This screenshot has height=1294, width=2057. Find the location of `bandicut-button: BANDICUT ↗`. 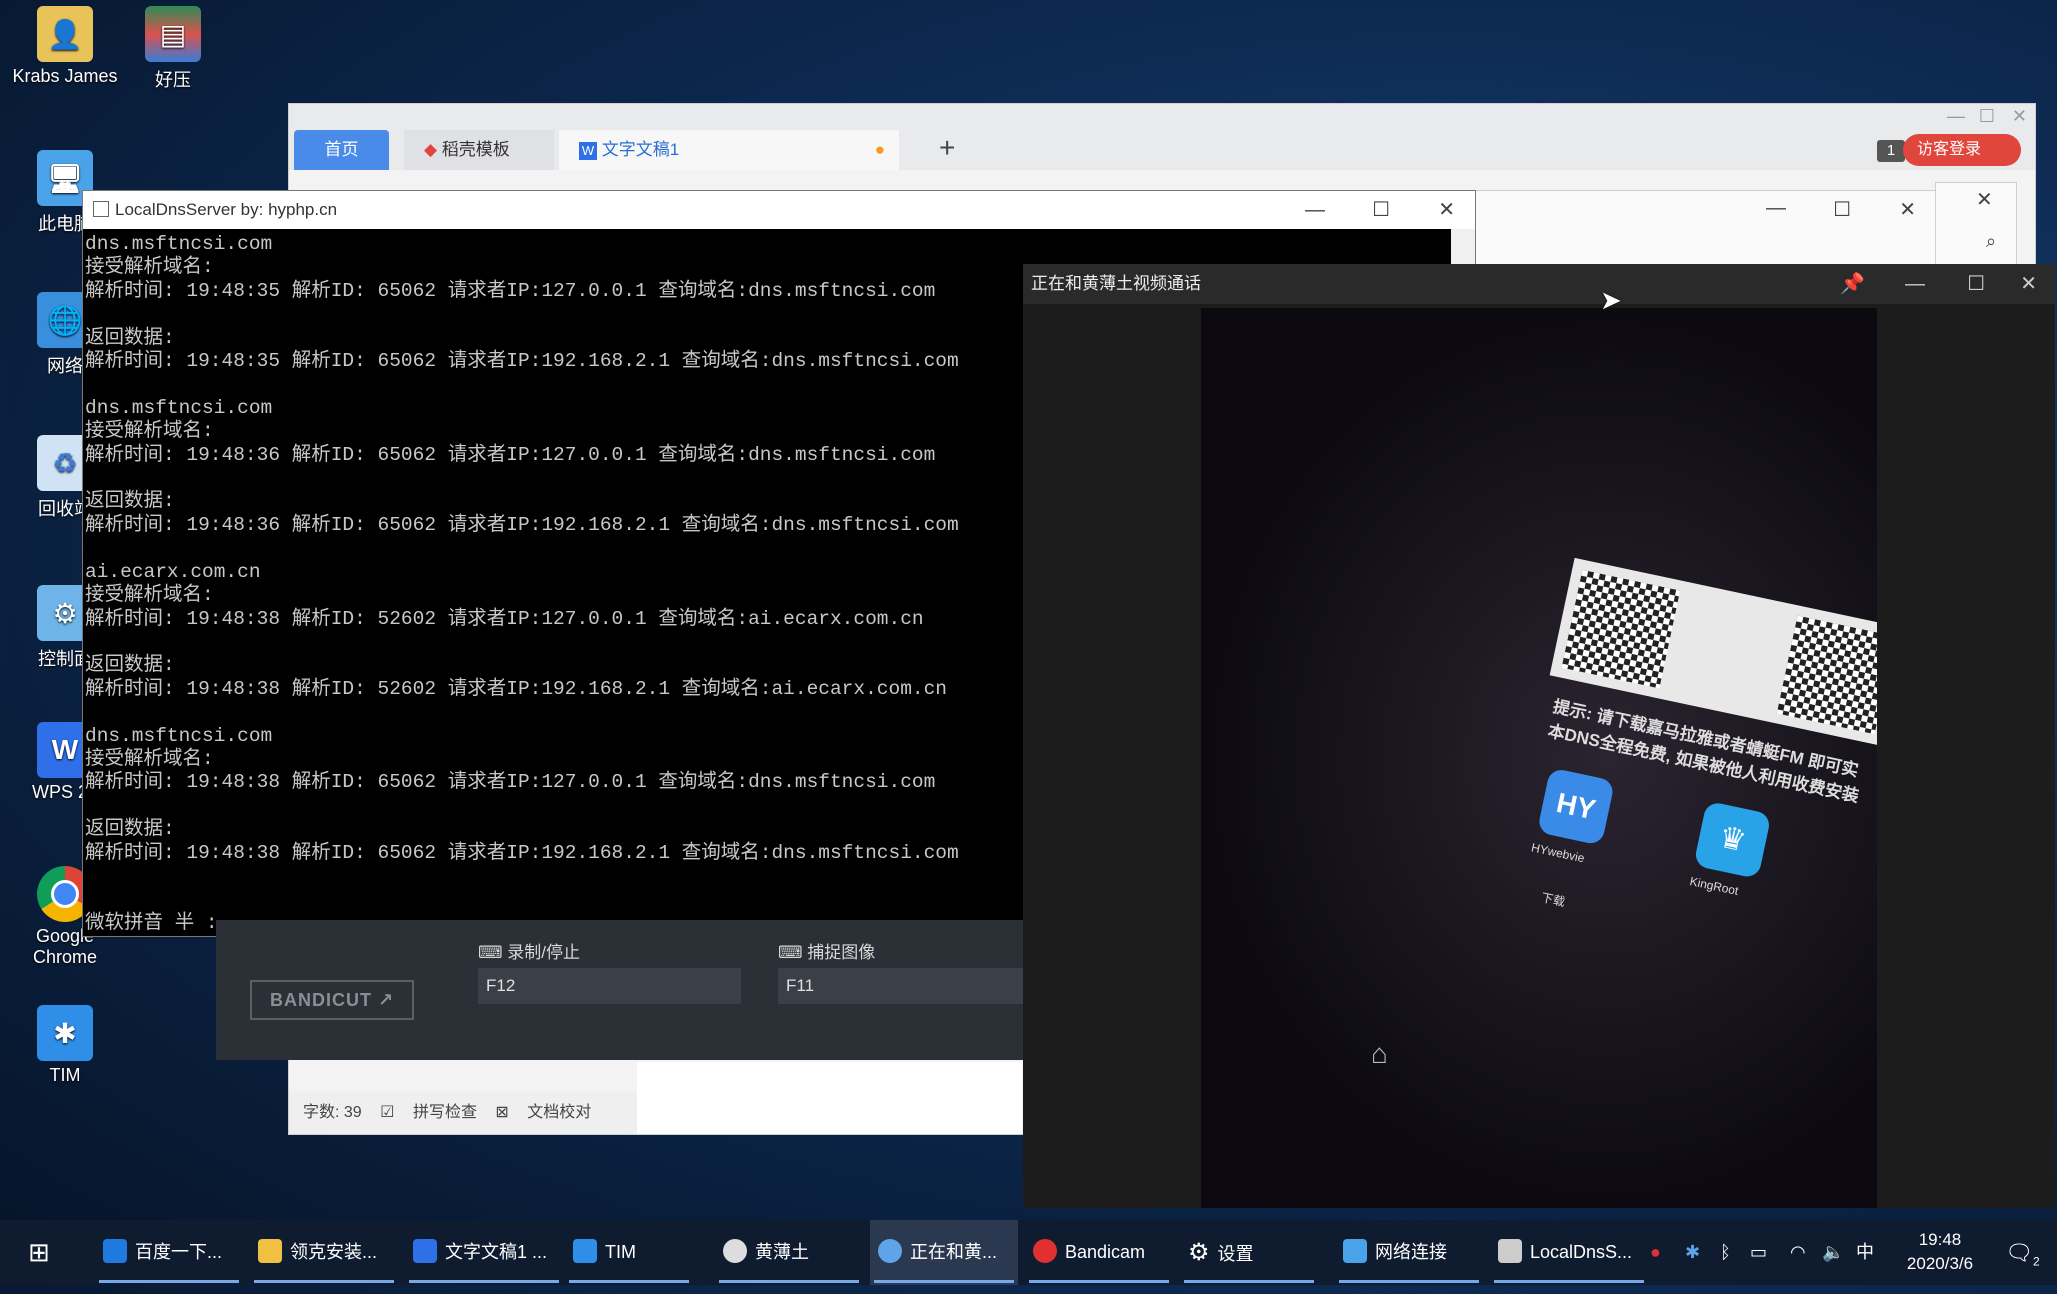

bandicut-button: BANDICUT ↗ is located at coordinates (332, 1000).